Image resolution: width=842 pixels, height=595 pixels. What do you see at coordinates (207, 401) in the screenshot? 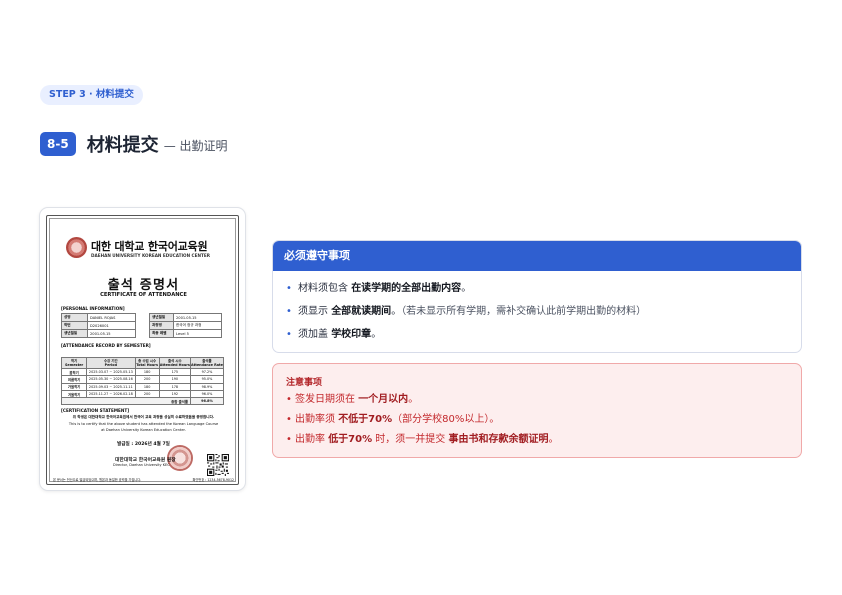
I see `total-rate-value: 96.8%` at bounding box center [207, 401].